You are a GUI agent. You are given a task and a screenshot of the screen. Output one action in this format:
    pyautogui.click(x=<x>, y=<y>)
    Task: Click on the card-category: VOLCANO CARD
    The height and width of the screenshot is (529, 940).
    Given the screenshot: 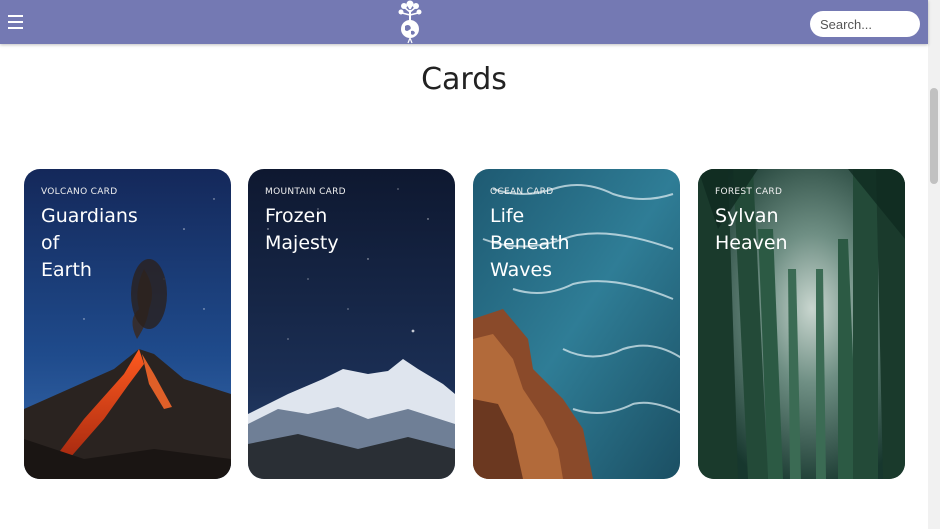 What is the action you would take?
    pyautogui.click(x=79, y=192)
    